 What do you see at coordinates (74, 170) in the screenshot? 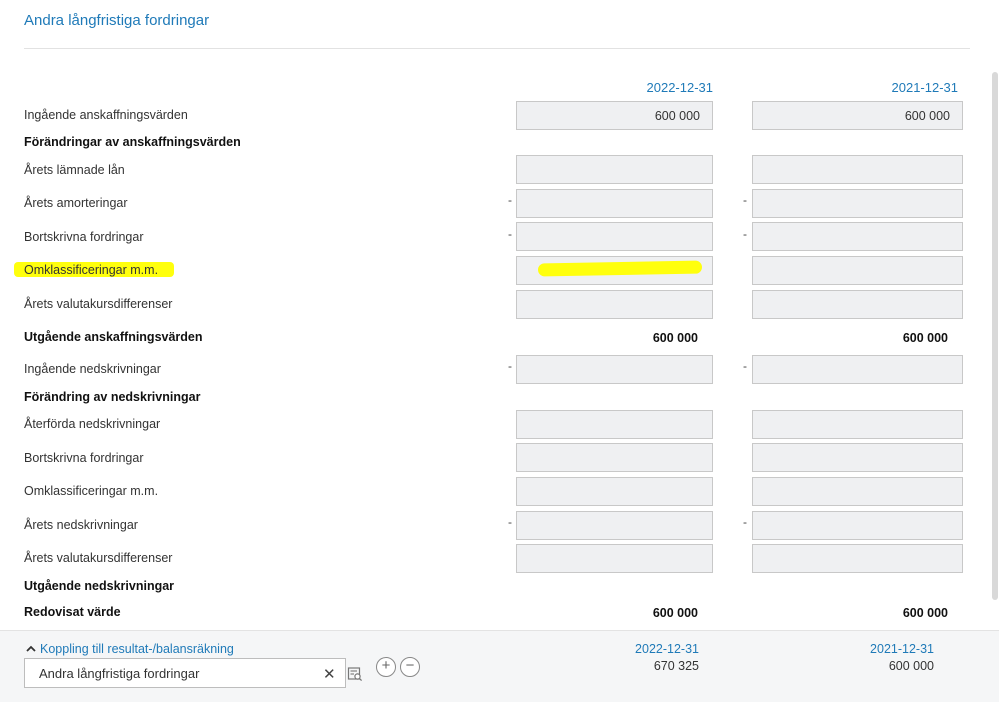
I see `row-label-arets-lamnade-lan: Årets lämnade lån` at bounding box center [74, 170].